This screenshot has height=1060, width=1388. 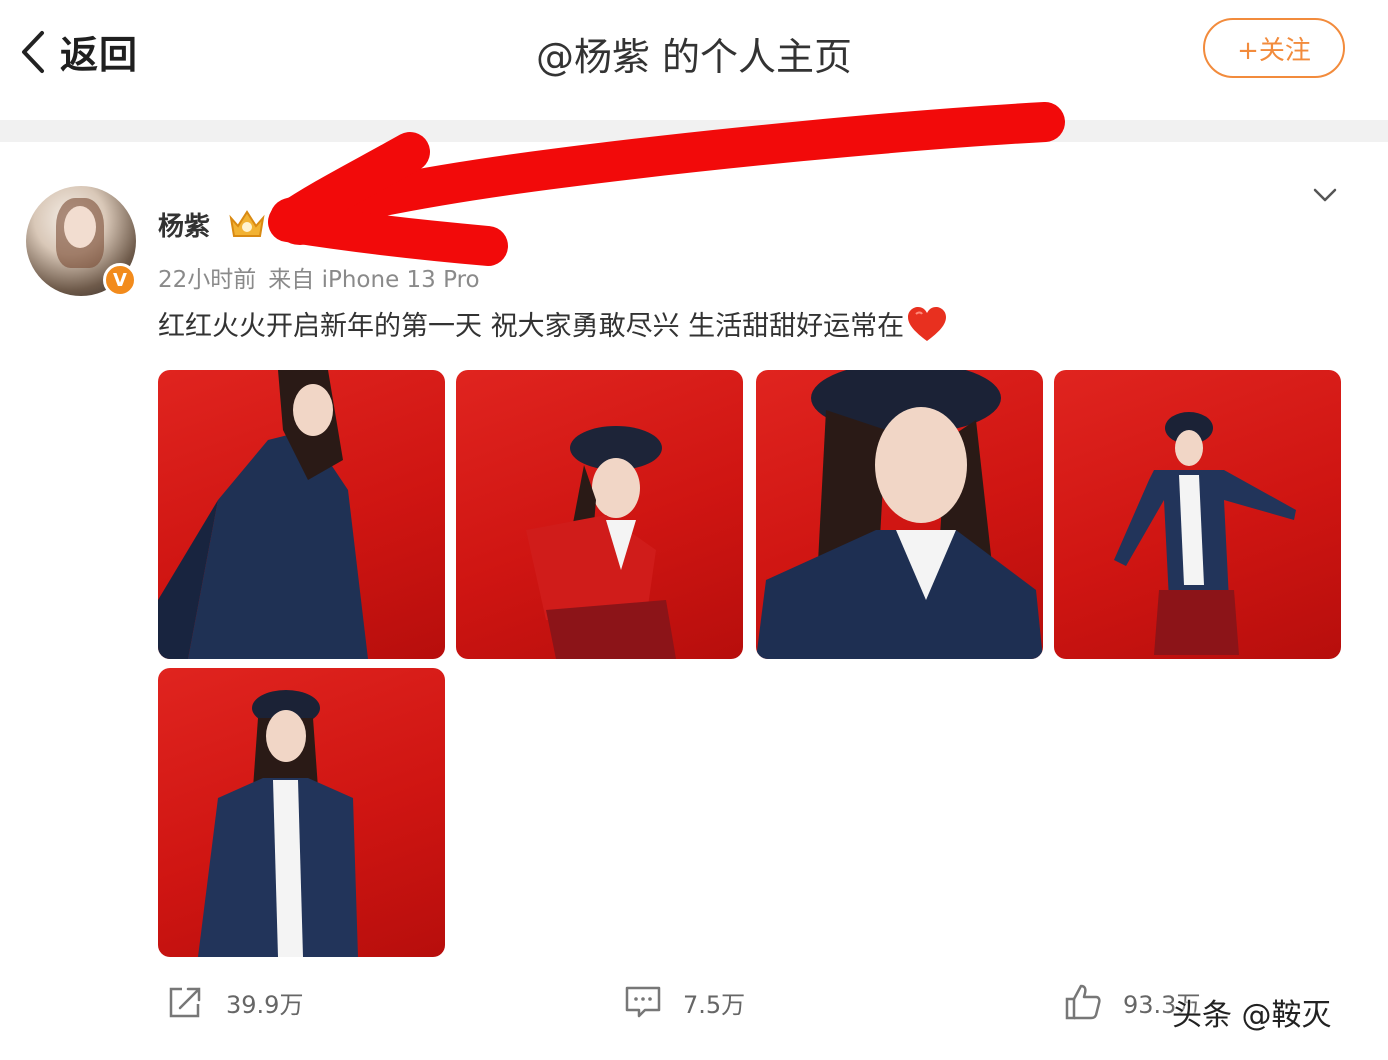 I want to click on username: 杨紫, so click(x=184, y=224).